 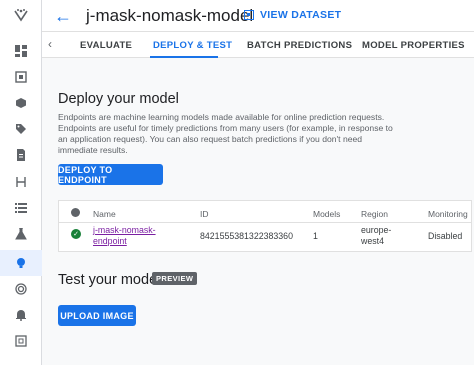 I want to click on pipelines-icon, so click(x=21, y=182).